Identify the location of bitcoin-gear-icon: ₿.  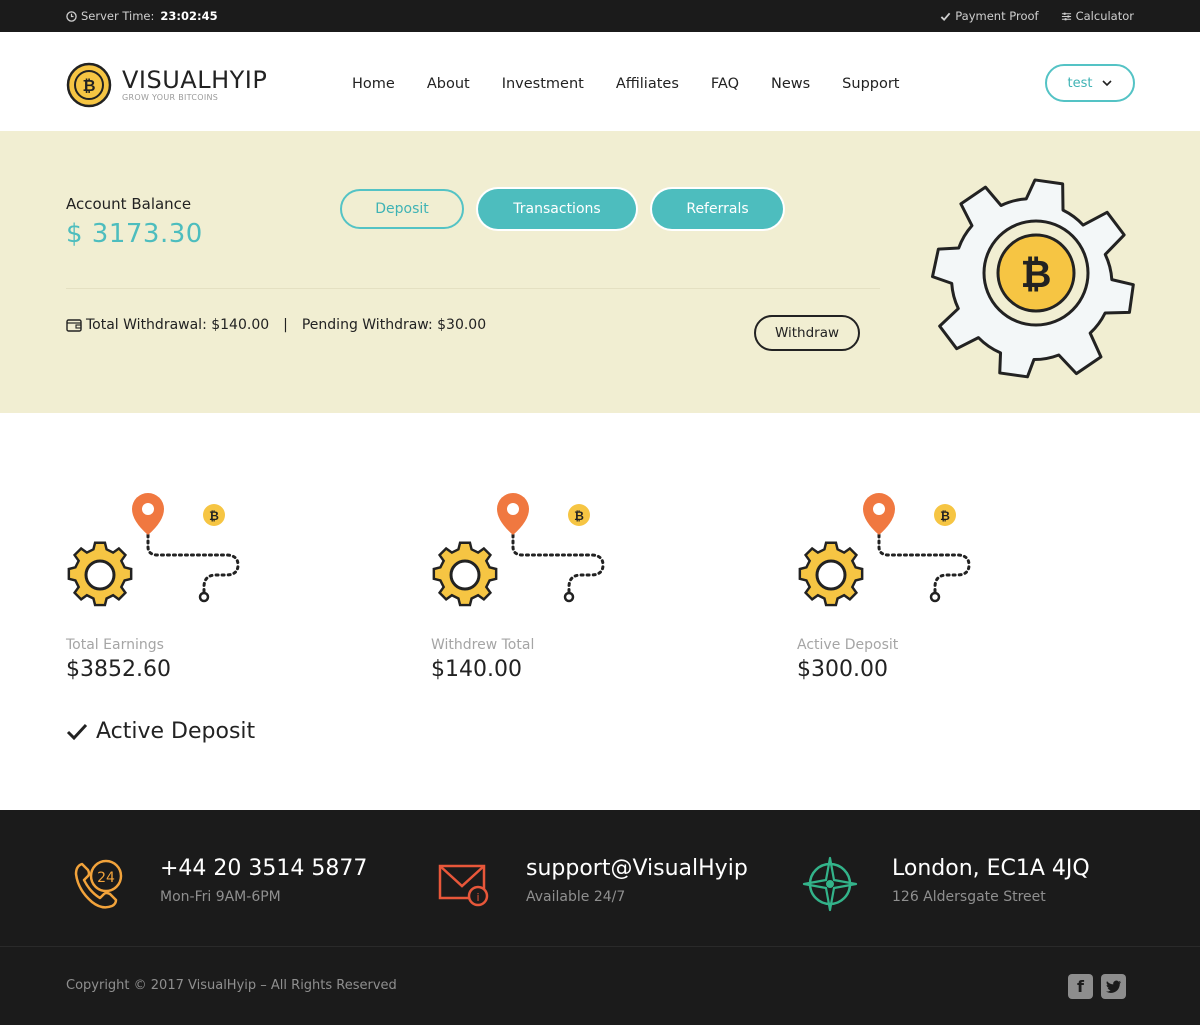
(1032, 278).